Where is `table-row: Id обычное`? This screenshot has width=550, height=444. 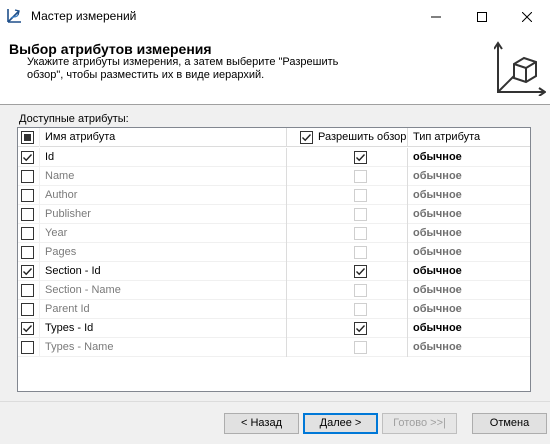
table-row: Id обычное is located at coordinates (274, 157).